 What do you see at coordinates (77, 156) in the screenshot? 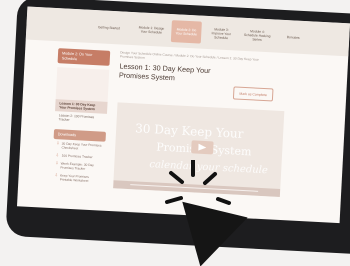
I see `download-label: 100 Promises Tracker` at bounding box center [77, 156].